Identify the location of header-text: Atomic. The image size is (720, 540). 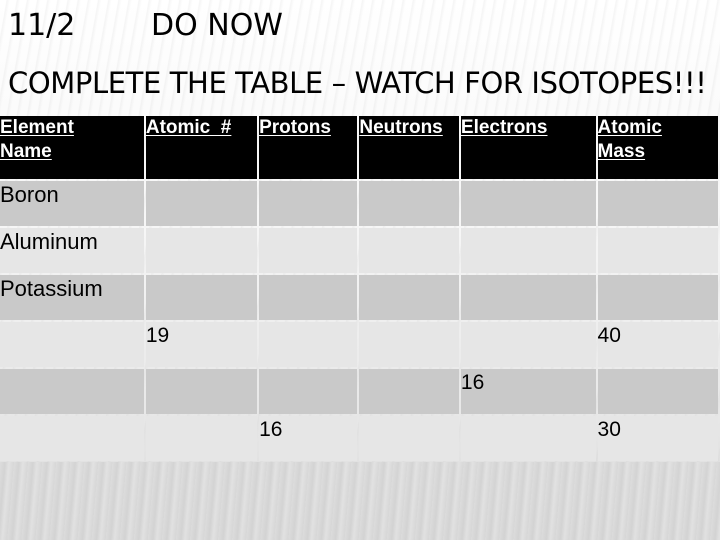
(629, 127).